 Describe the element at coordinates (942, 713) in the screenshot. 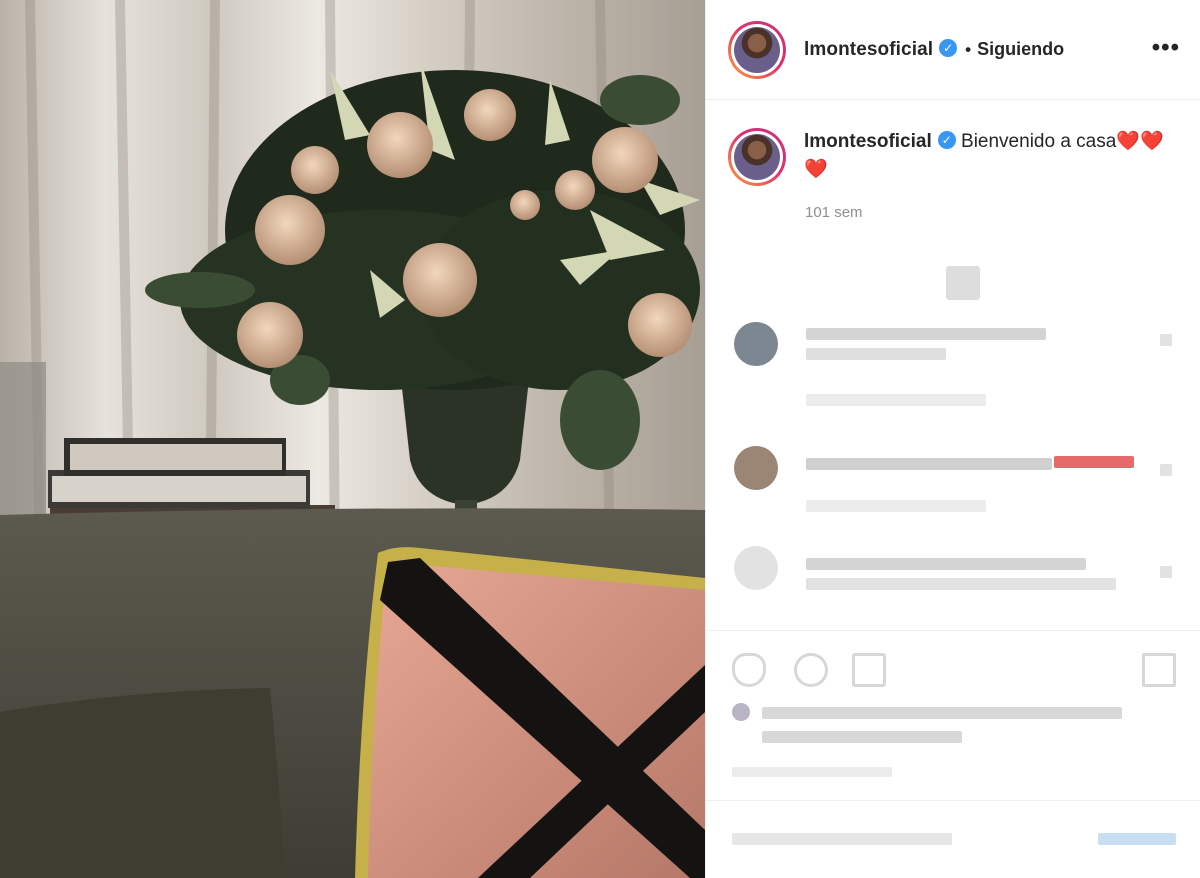

I see `likes-summary` at that location.